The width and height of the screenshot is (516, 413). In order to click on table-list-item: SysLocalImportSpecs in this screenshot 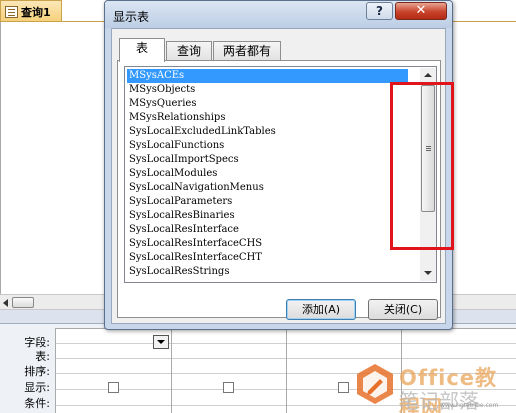, I will do `click(267, 160)`.